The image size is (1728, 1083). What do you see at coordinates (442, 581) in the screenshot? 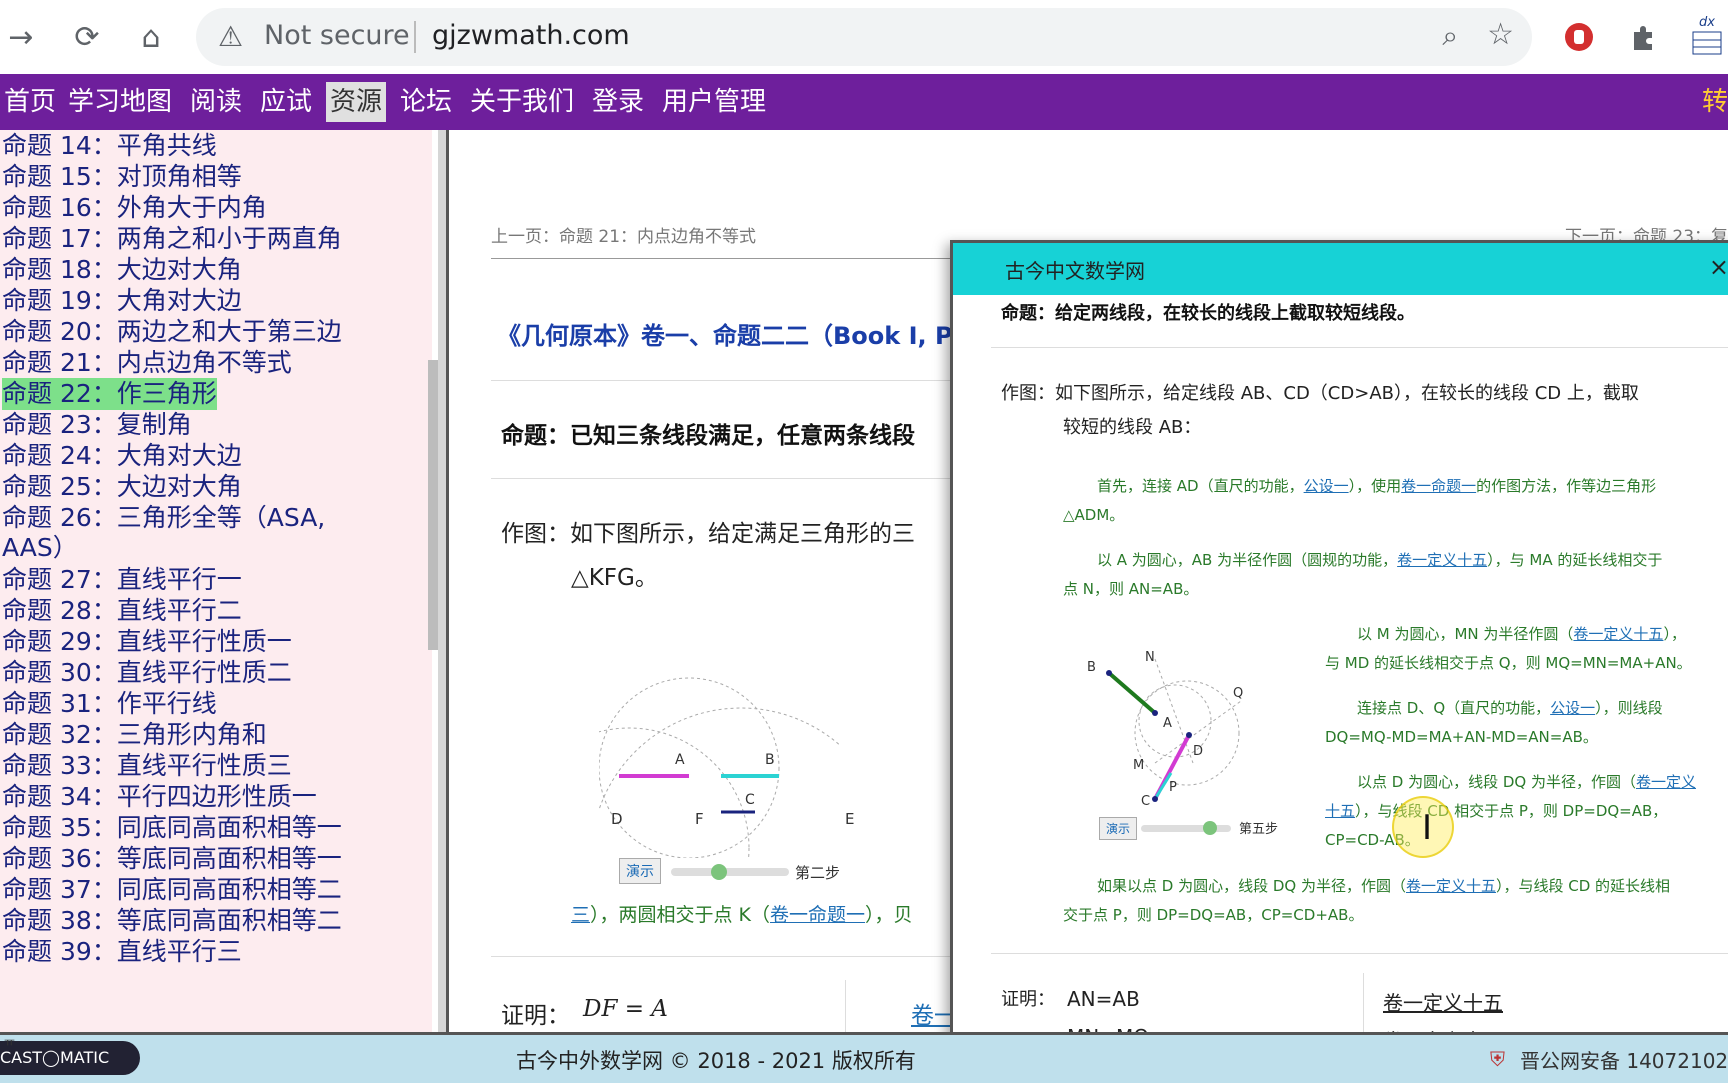
I see `sidebar-divider` at bounding box center [442, 581].